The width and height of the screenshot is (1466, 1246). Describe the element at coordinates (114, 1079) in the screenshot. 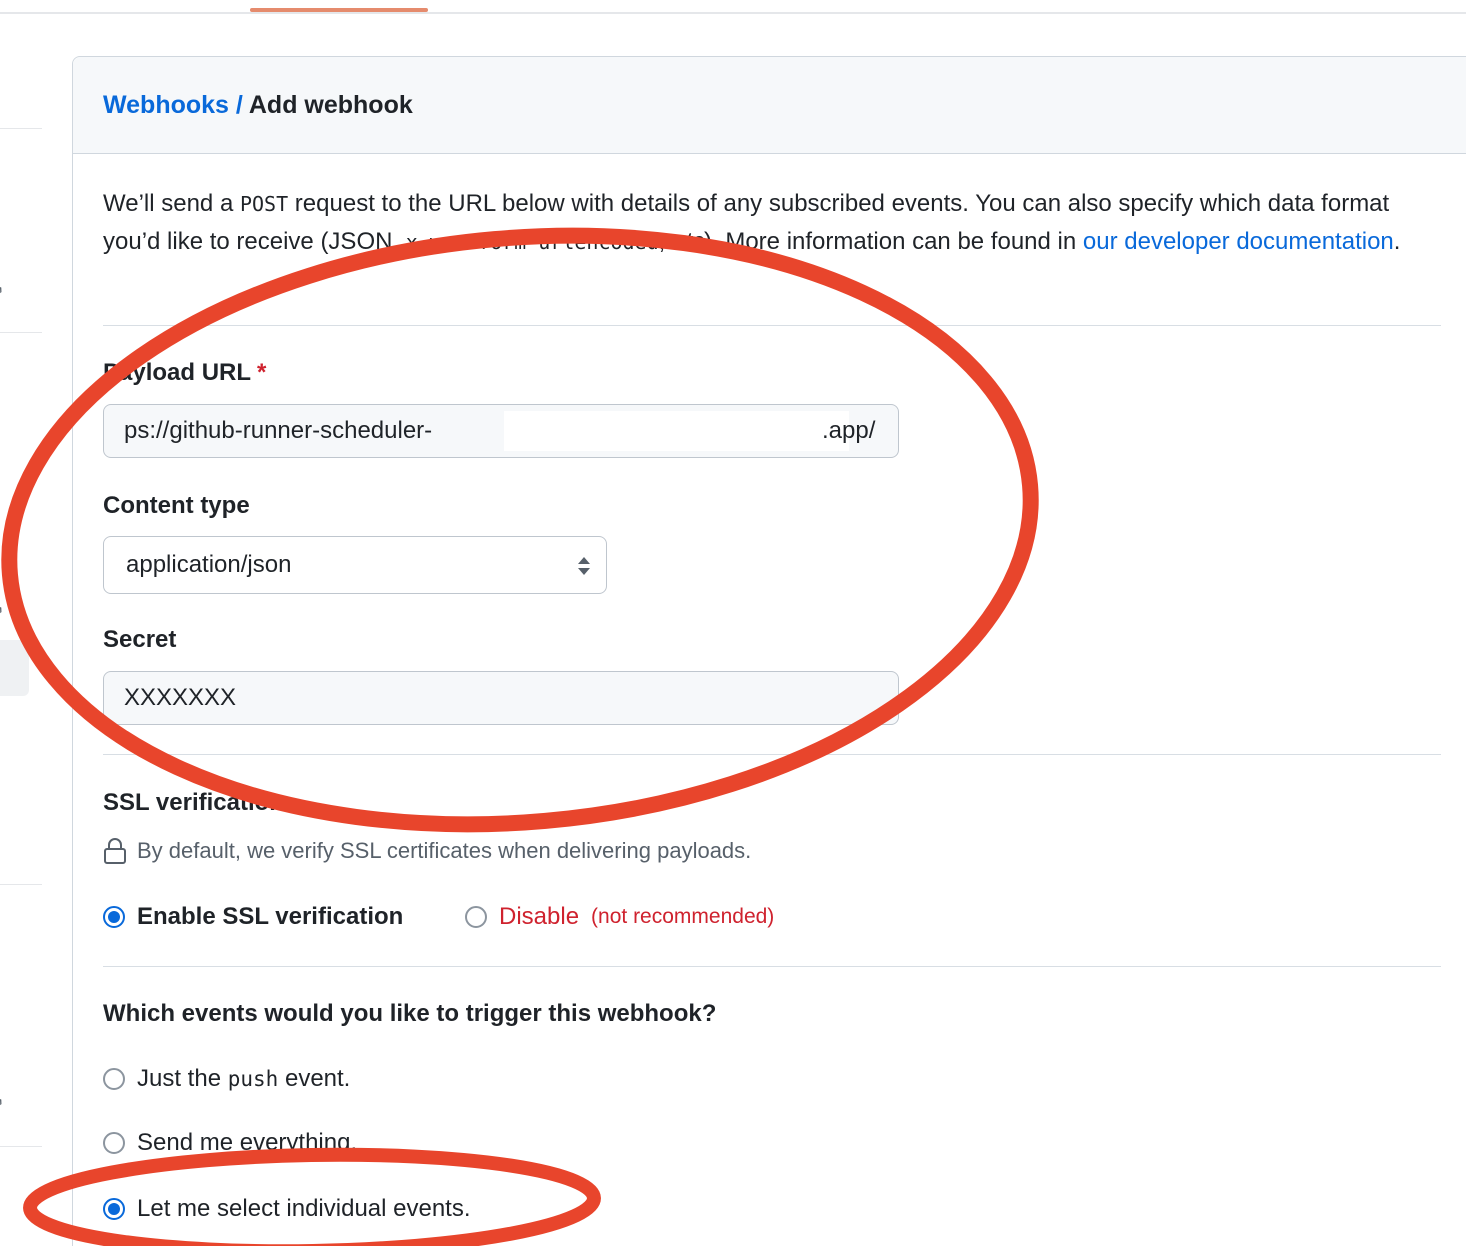

I see `push-event-radio` at that location.